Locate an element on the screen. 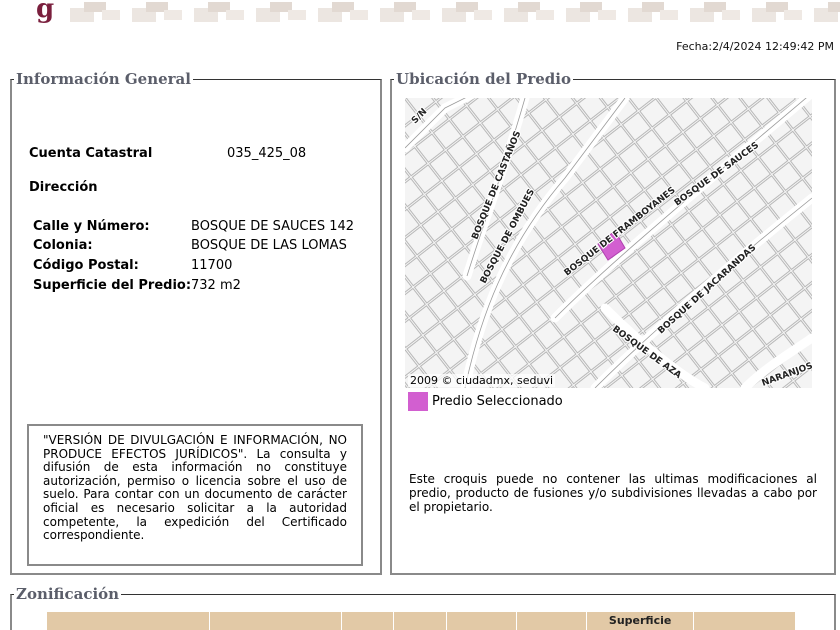  direccion-label: Dirección is located at coordinates (63, 187).